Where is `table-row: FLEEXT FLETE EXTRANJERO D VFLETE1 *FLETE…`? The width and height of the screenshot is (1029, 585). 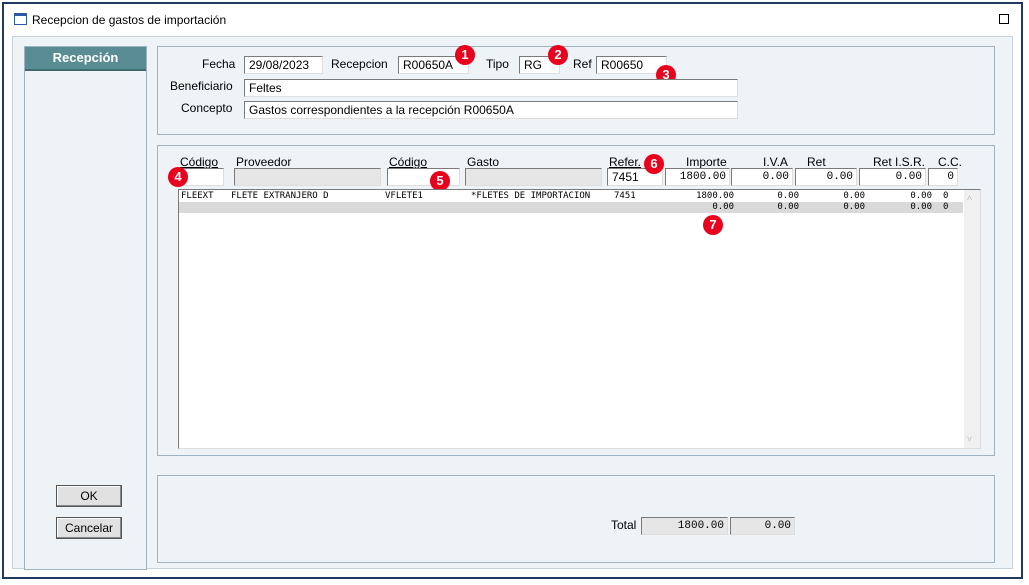
table-row: FLEEXT FLETE EXTRANJERO D VFLETE1 *FLETE… is located at coordinates (571, 196).